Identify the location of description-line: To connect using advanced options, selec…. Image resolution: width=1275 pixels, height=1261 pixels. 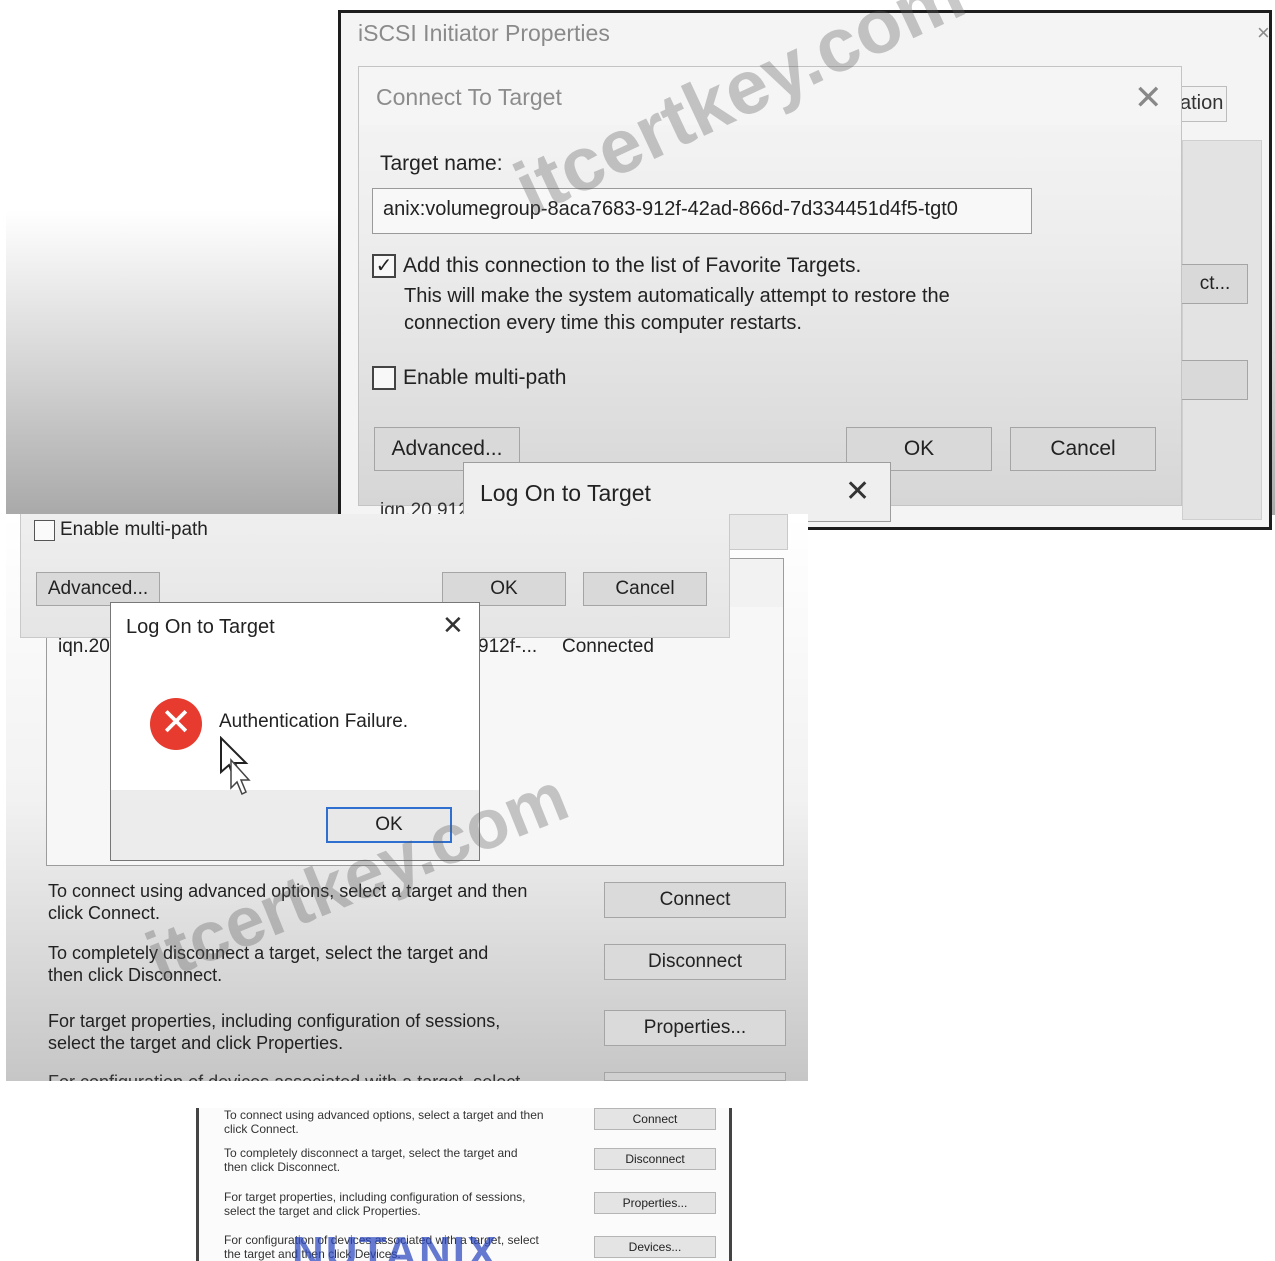
(384, 1115).